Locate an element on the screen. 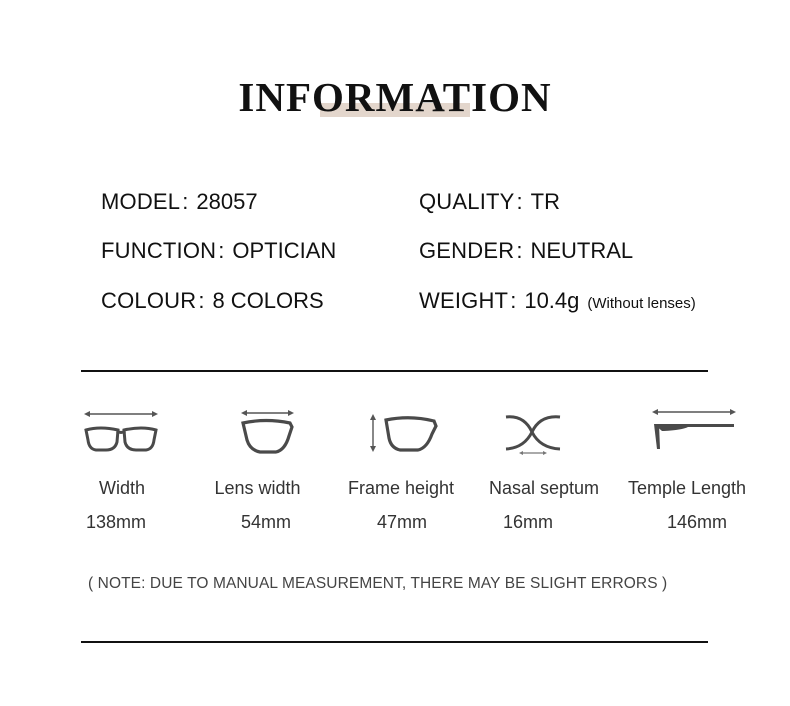 The image size is (790, 706). spec-quality-value: TR is located at coordinates (545, 201).